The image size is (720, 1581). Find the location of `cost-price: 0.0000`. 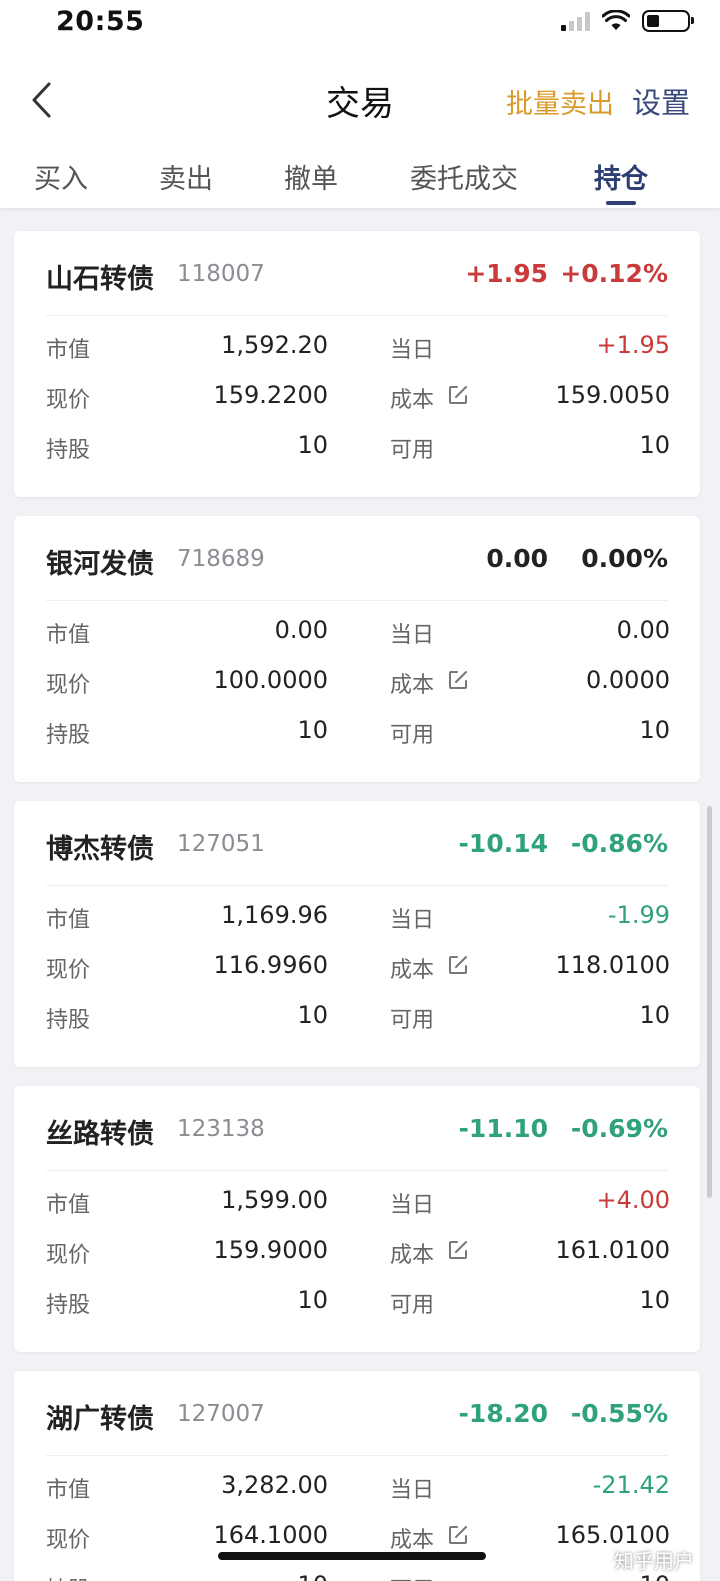

cost-price: 0.0000 is located at coordinates (628, 680).